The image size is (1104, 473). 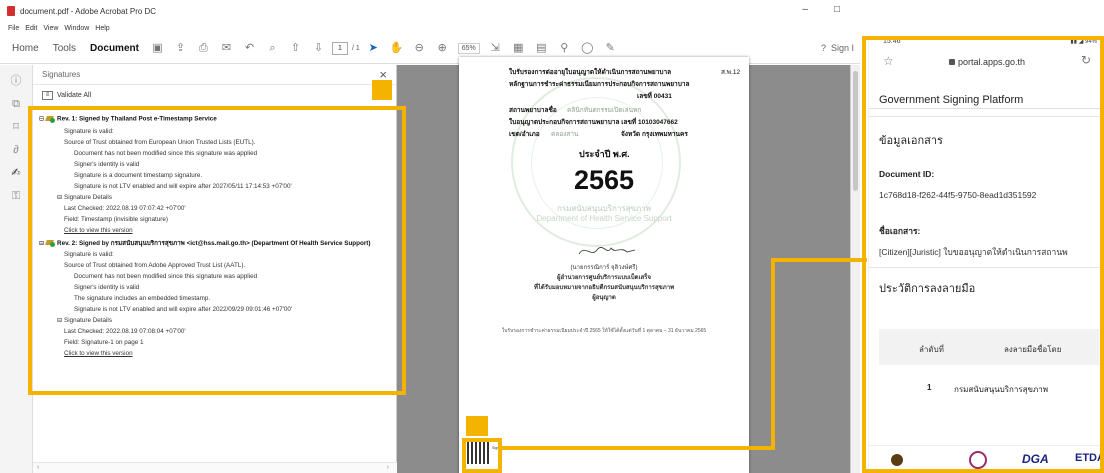 I want to click on menu-help: Help, so click(x=102, y=28).